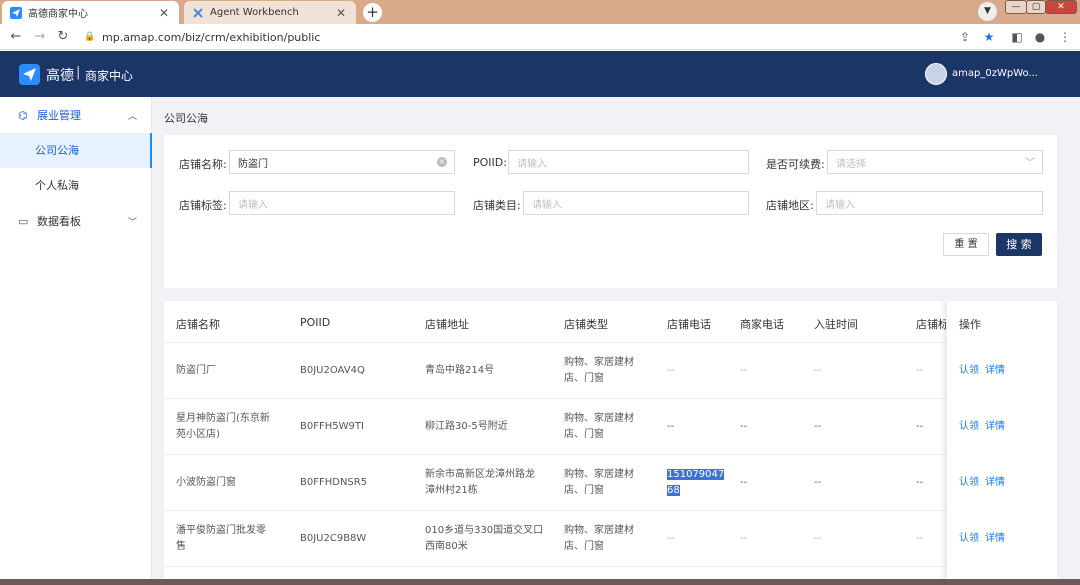 The width and height of the screenshot is (1080, 585). What do you see at coordinates (935, 162) in the screenshot?
I see `renewable-select: 请选择 ﹀` at bounding box center [935, 162].